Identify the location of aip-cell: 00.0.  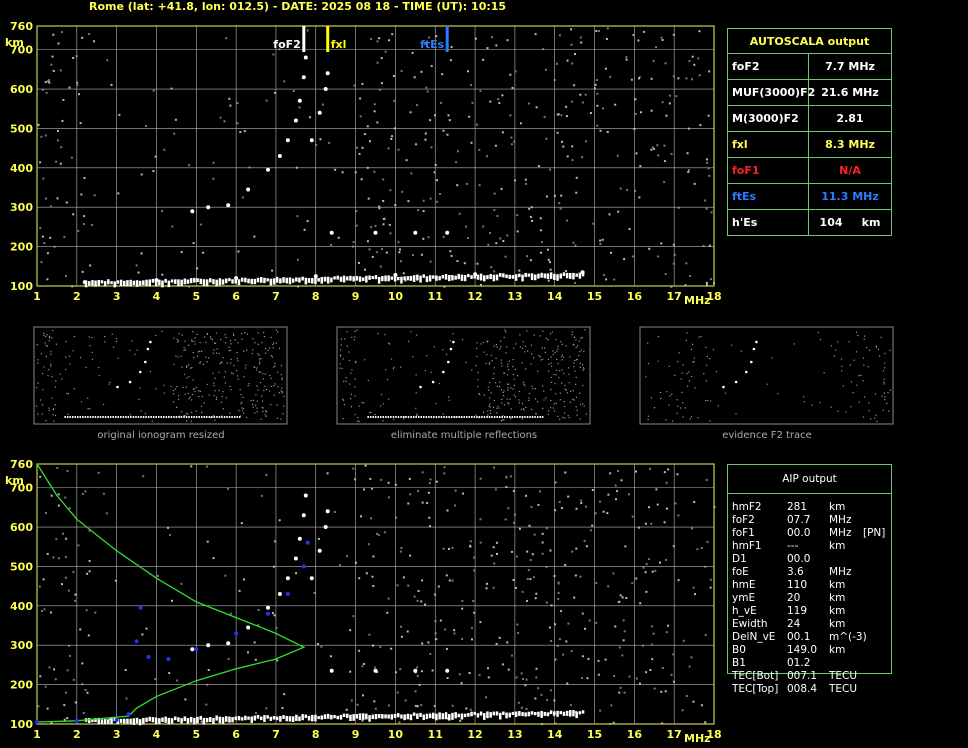
(799, 559).